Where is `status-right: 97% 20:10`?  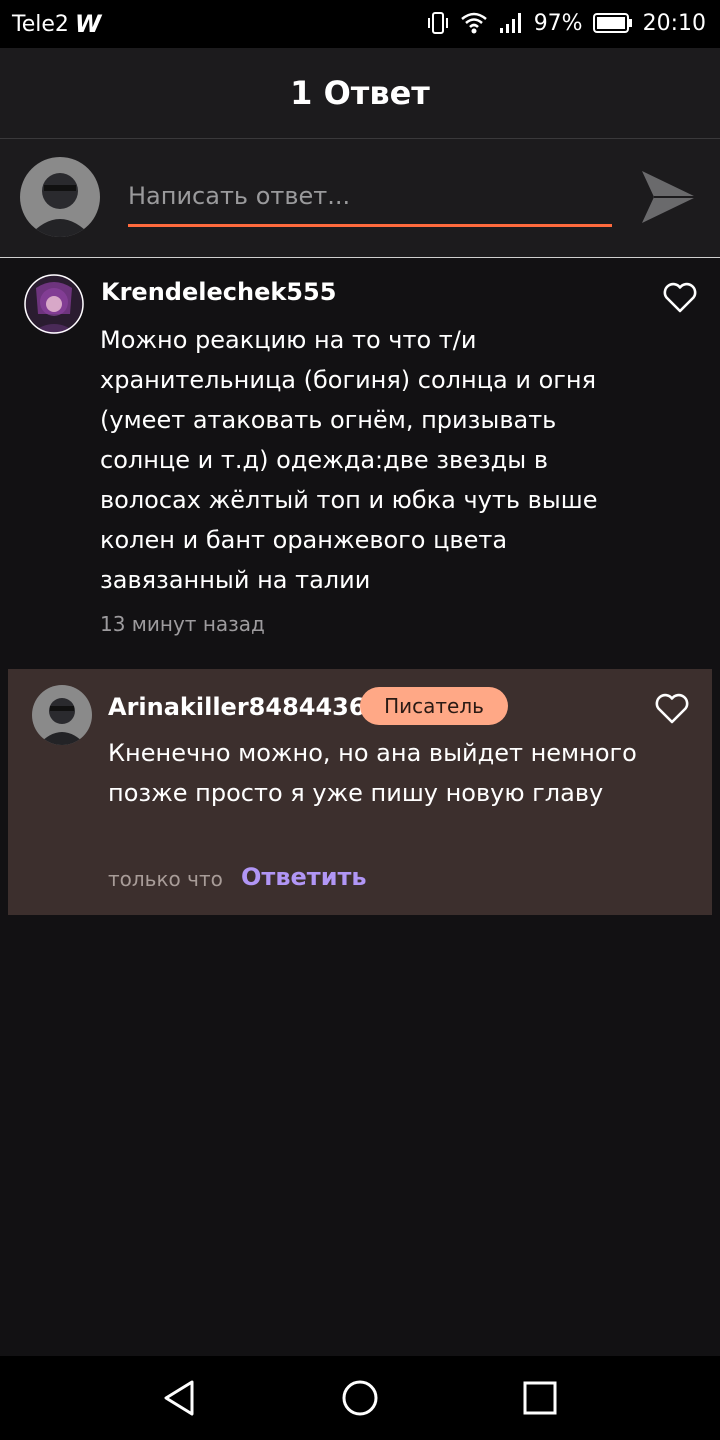 status-right: 97% 20:10 is located at coordinates (566, 23).